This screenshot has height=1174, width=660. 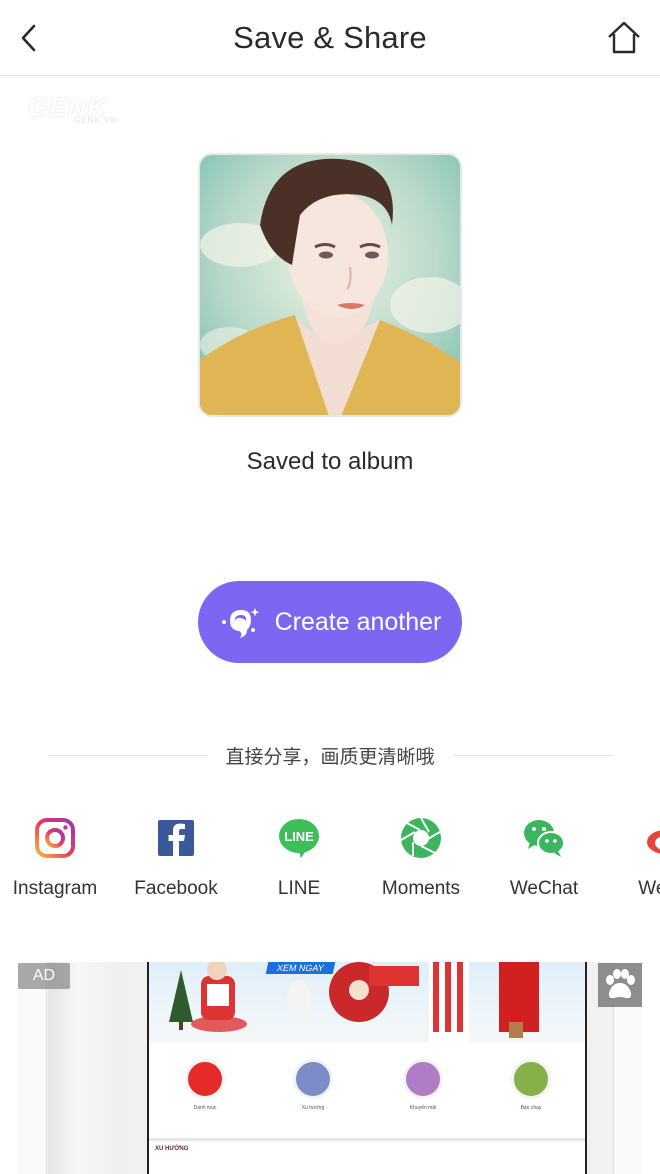 I want to click on ad-category-label: Khuyến mãi, so click(x=423, y=1108).